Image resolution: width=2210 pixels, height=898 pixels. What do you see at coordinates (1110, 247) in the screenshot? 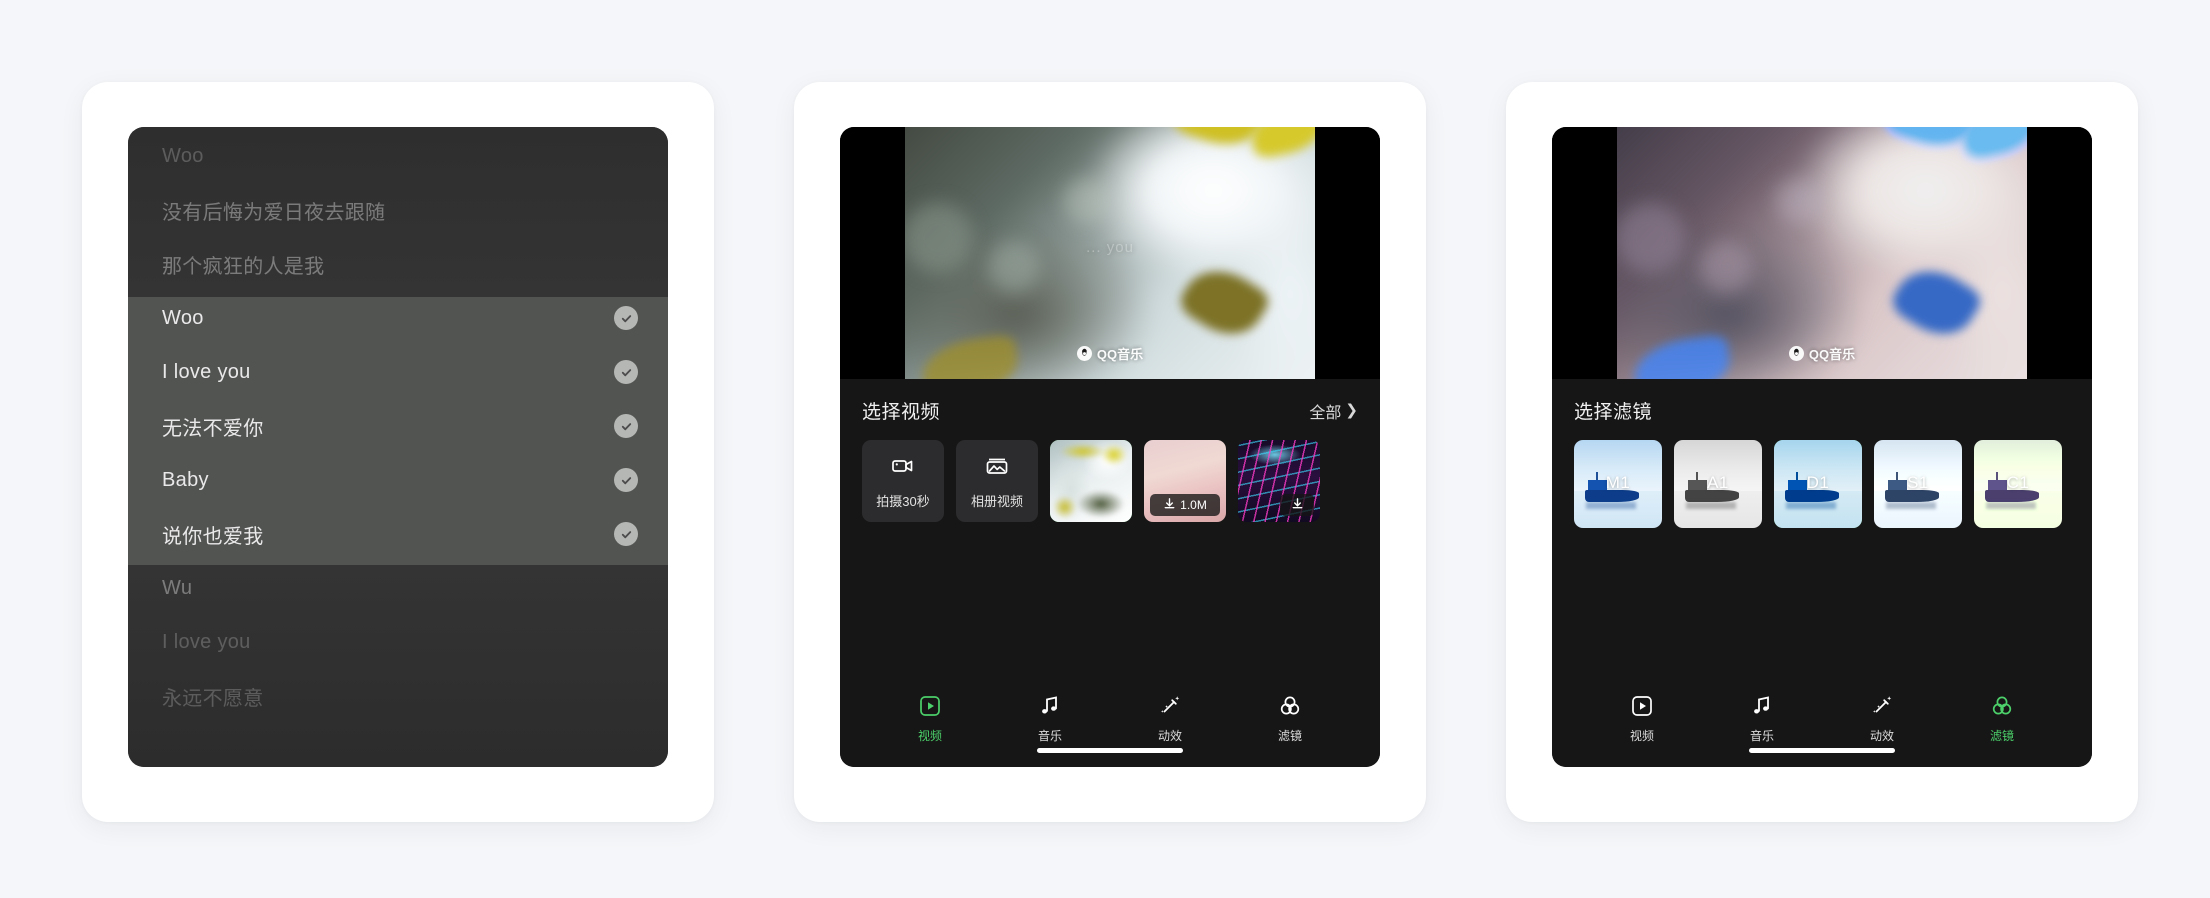
I see `preview-lyric-overlay: ... you` at bounding box center [1110, 247].